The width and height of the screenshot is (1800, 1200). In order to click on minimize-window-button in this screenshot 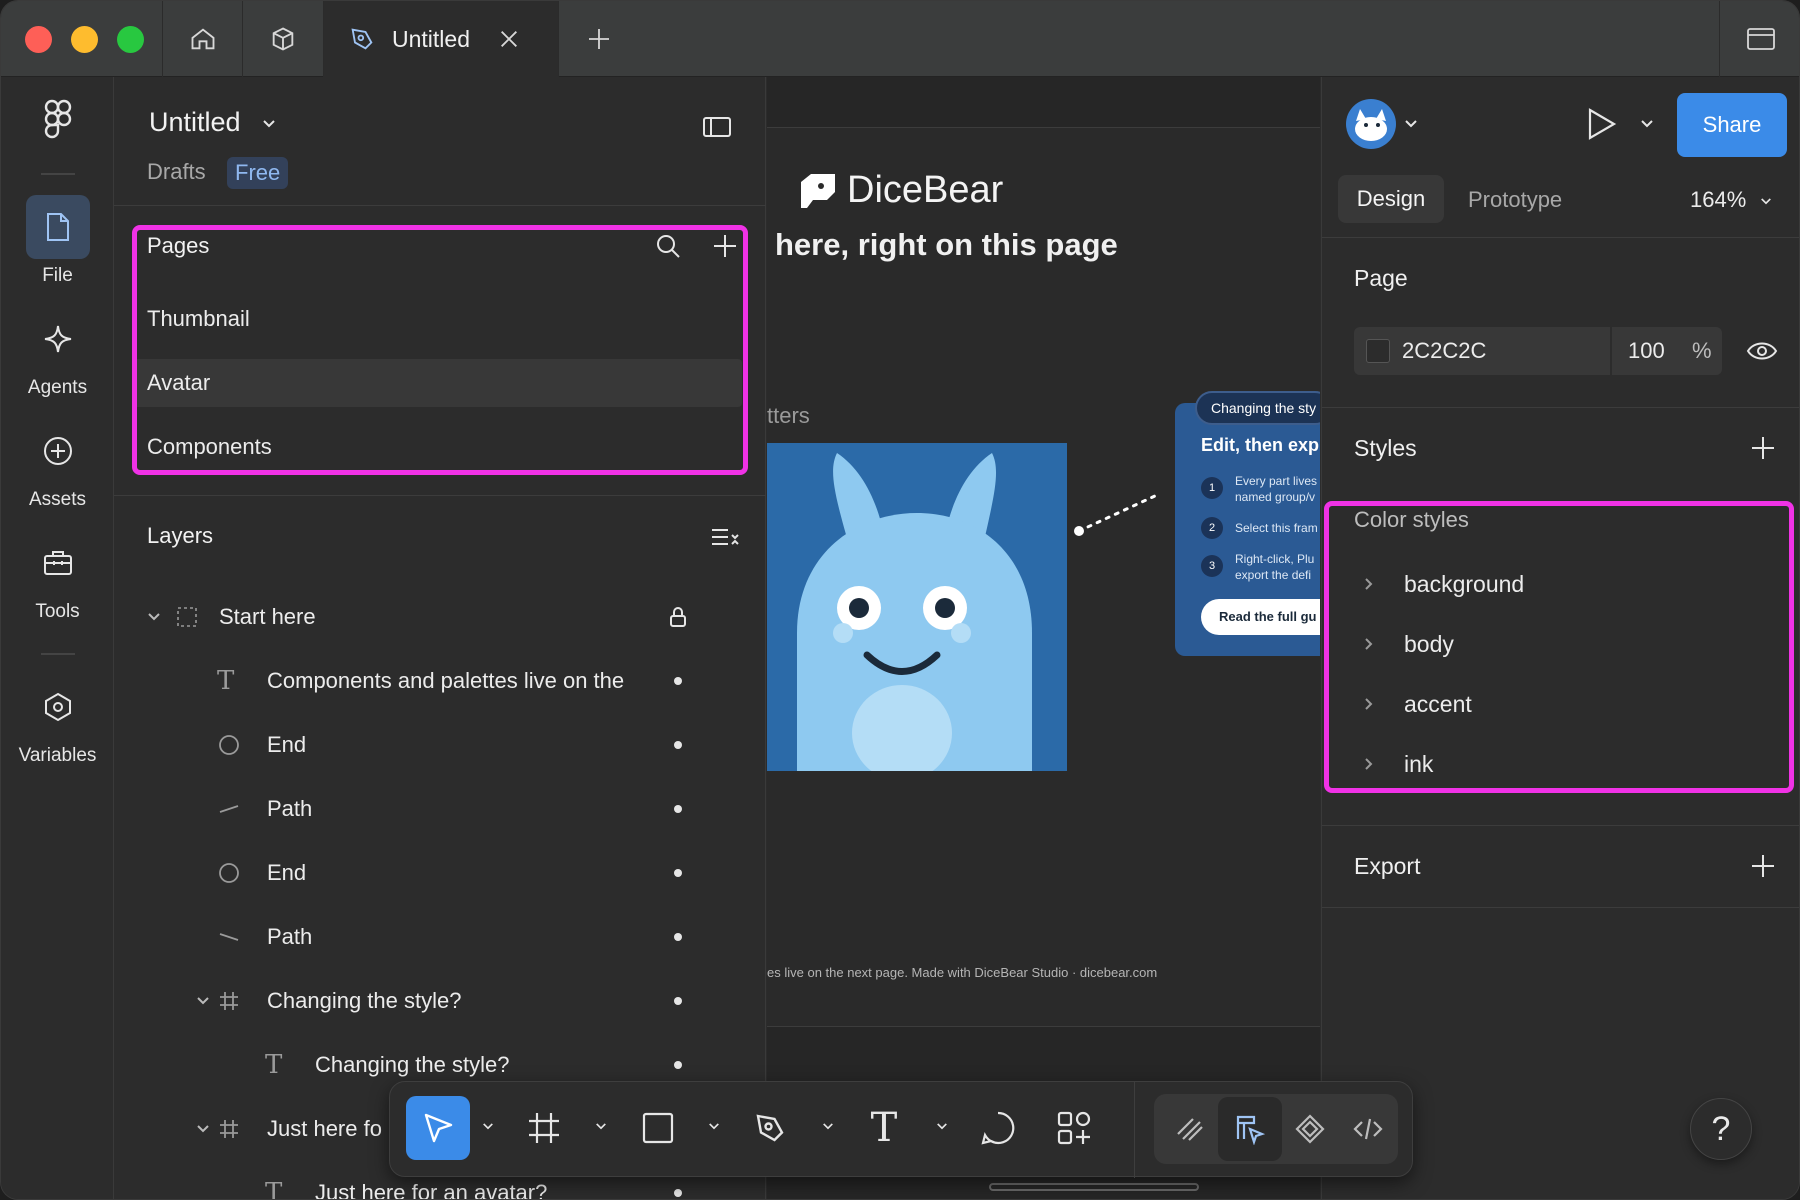, I will do `click(84, 39)`.